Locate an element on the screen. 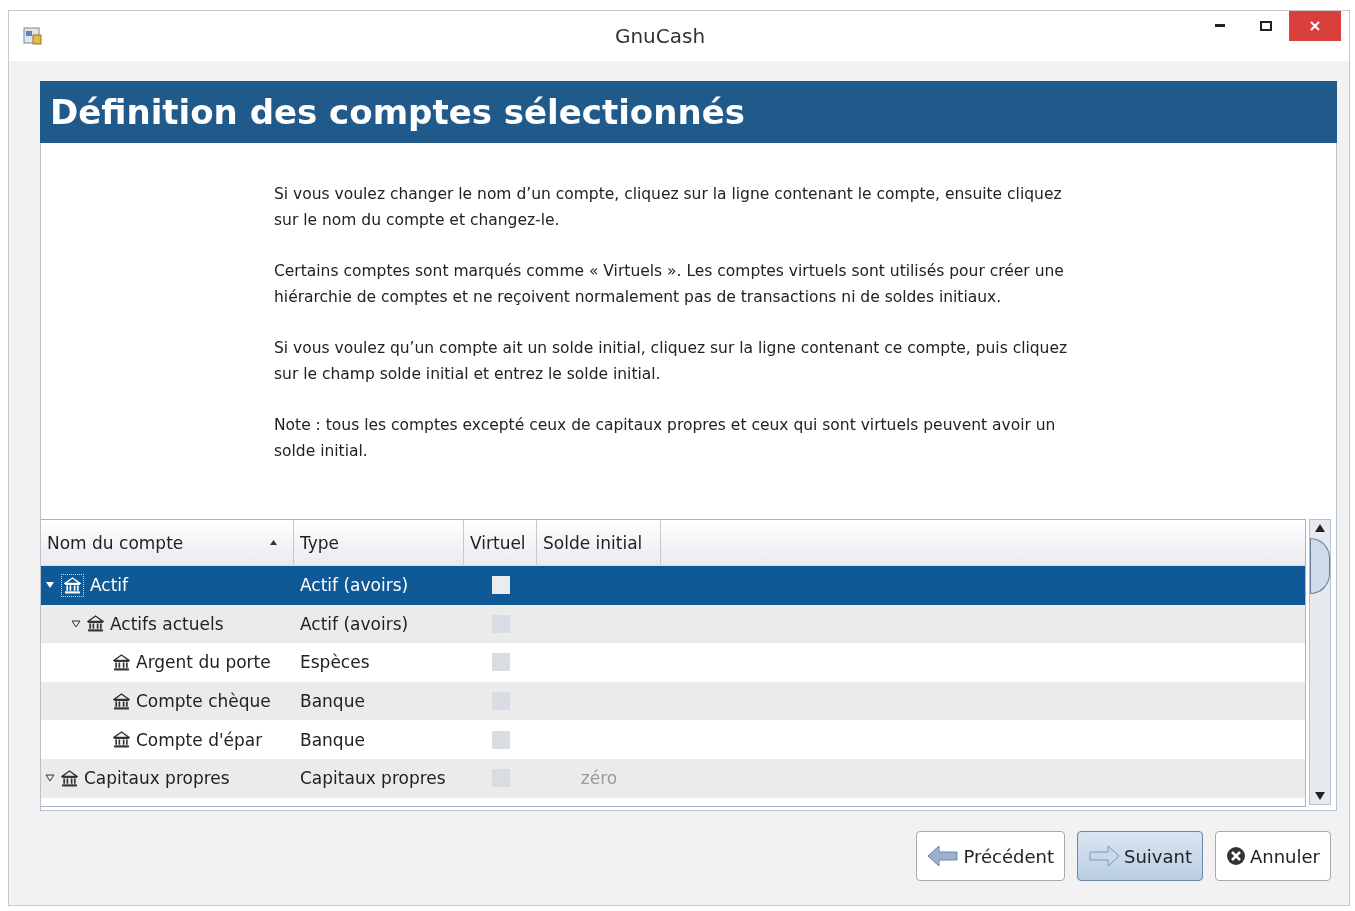 Image resolution: width=1355 pixels, height=911 pixels. account-name: Compte d'épar is located at coordinates (199, 739).